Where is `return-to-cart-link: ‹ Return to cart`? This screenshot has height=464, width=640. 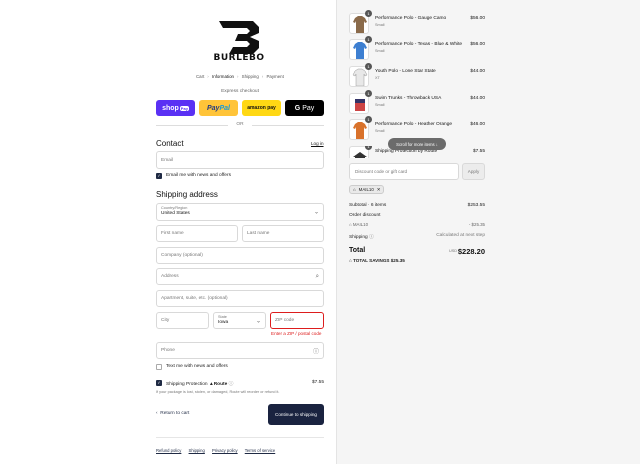
return-to-cart-link: ‹ Return to cart is located at coordinates (172, 413).